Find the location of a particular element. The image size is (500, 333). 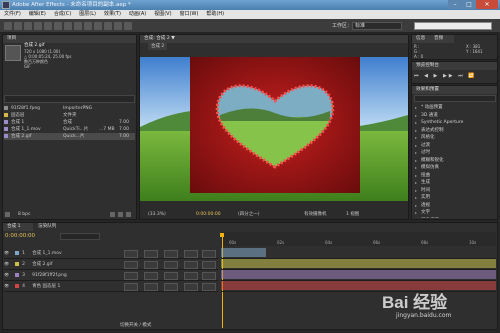

menu-item: 编辑(E) is located at coordinates (37, 14).